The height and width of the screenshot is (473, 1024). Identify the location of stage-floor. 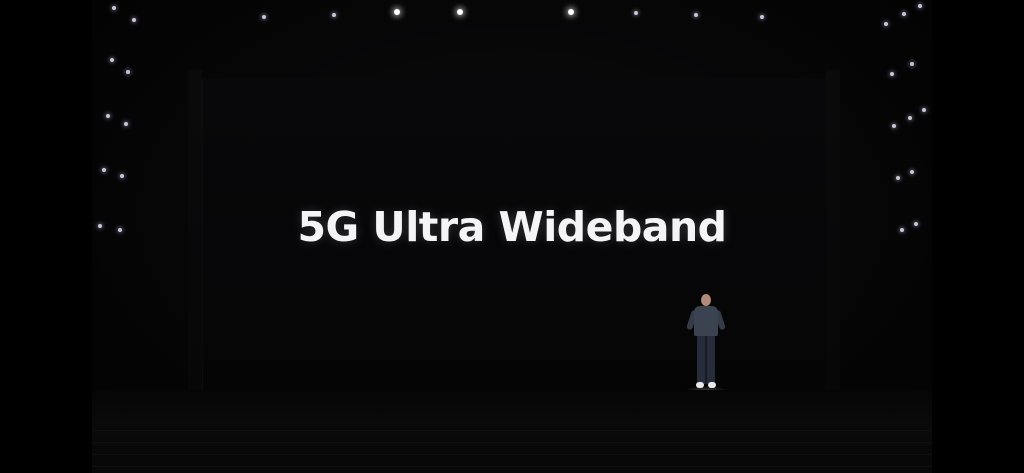
(512, 431).